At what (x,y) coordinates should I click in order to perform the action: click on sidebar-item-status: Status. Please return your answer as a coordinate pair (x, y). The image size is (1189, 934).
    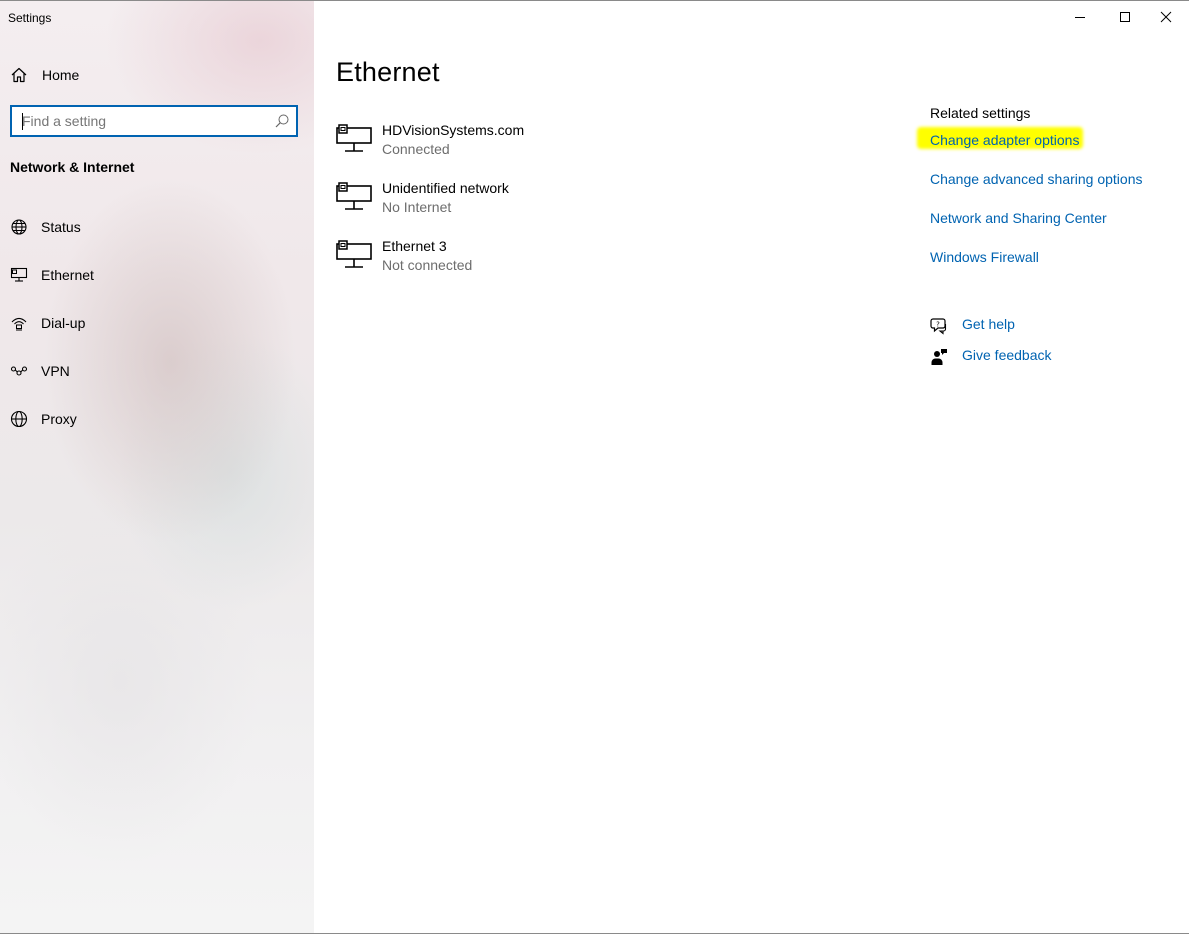
    Looking at the image, I should click on (157, 227).